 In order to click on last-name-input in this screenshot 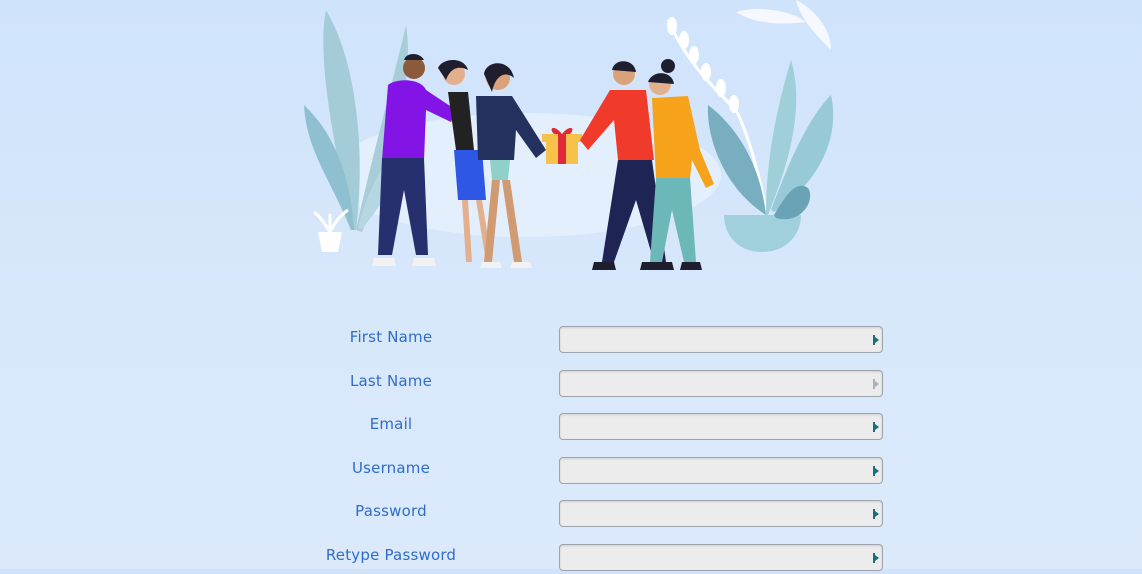, I will do `click(721, 383)`.